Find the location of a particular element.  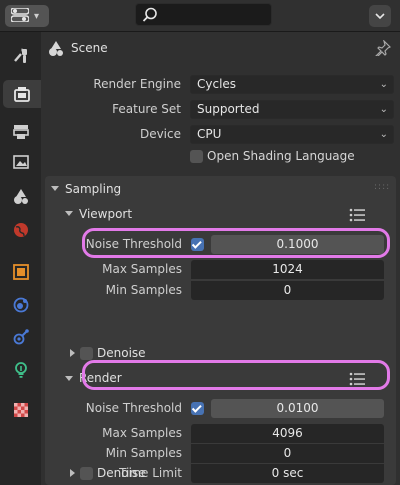

render-noise-threshold-field: 0.0100 is located at coordinates (297, 408).